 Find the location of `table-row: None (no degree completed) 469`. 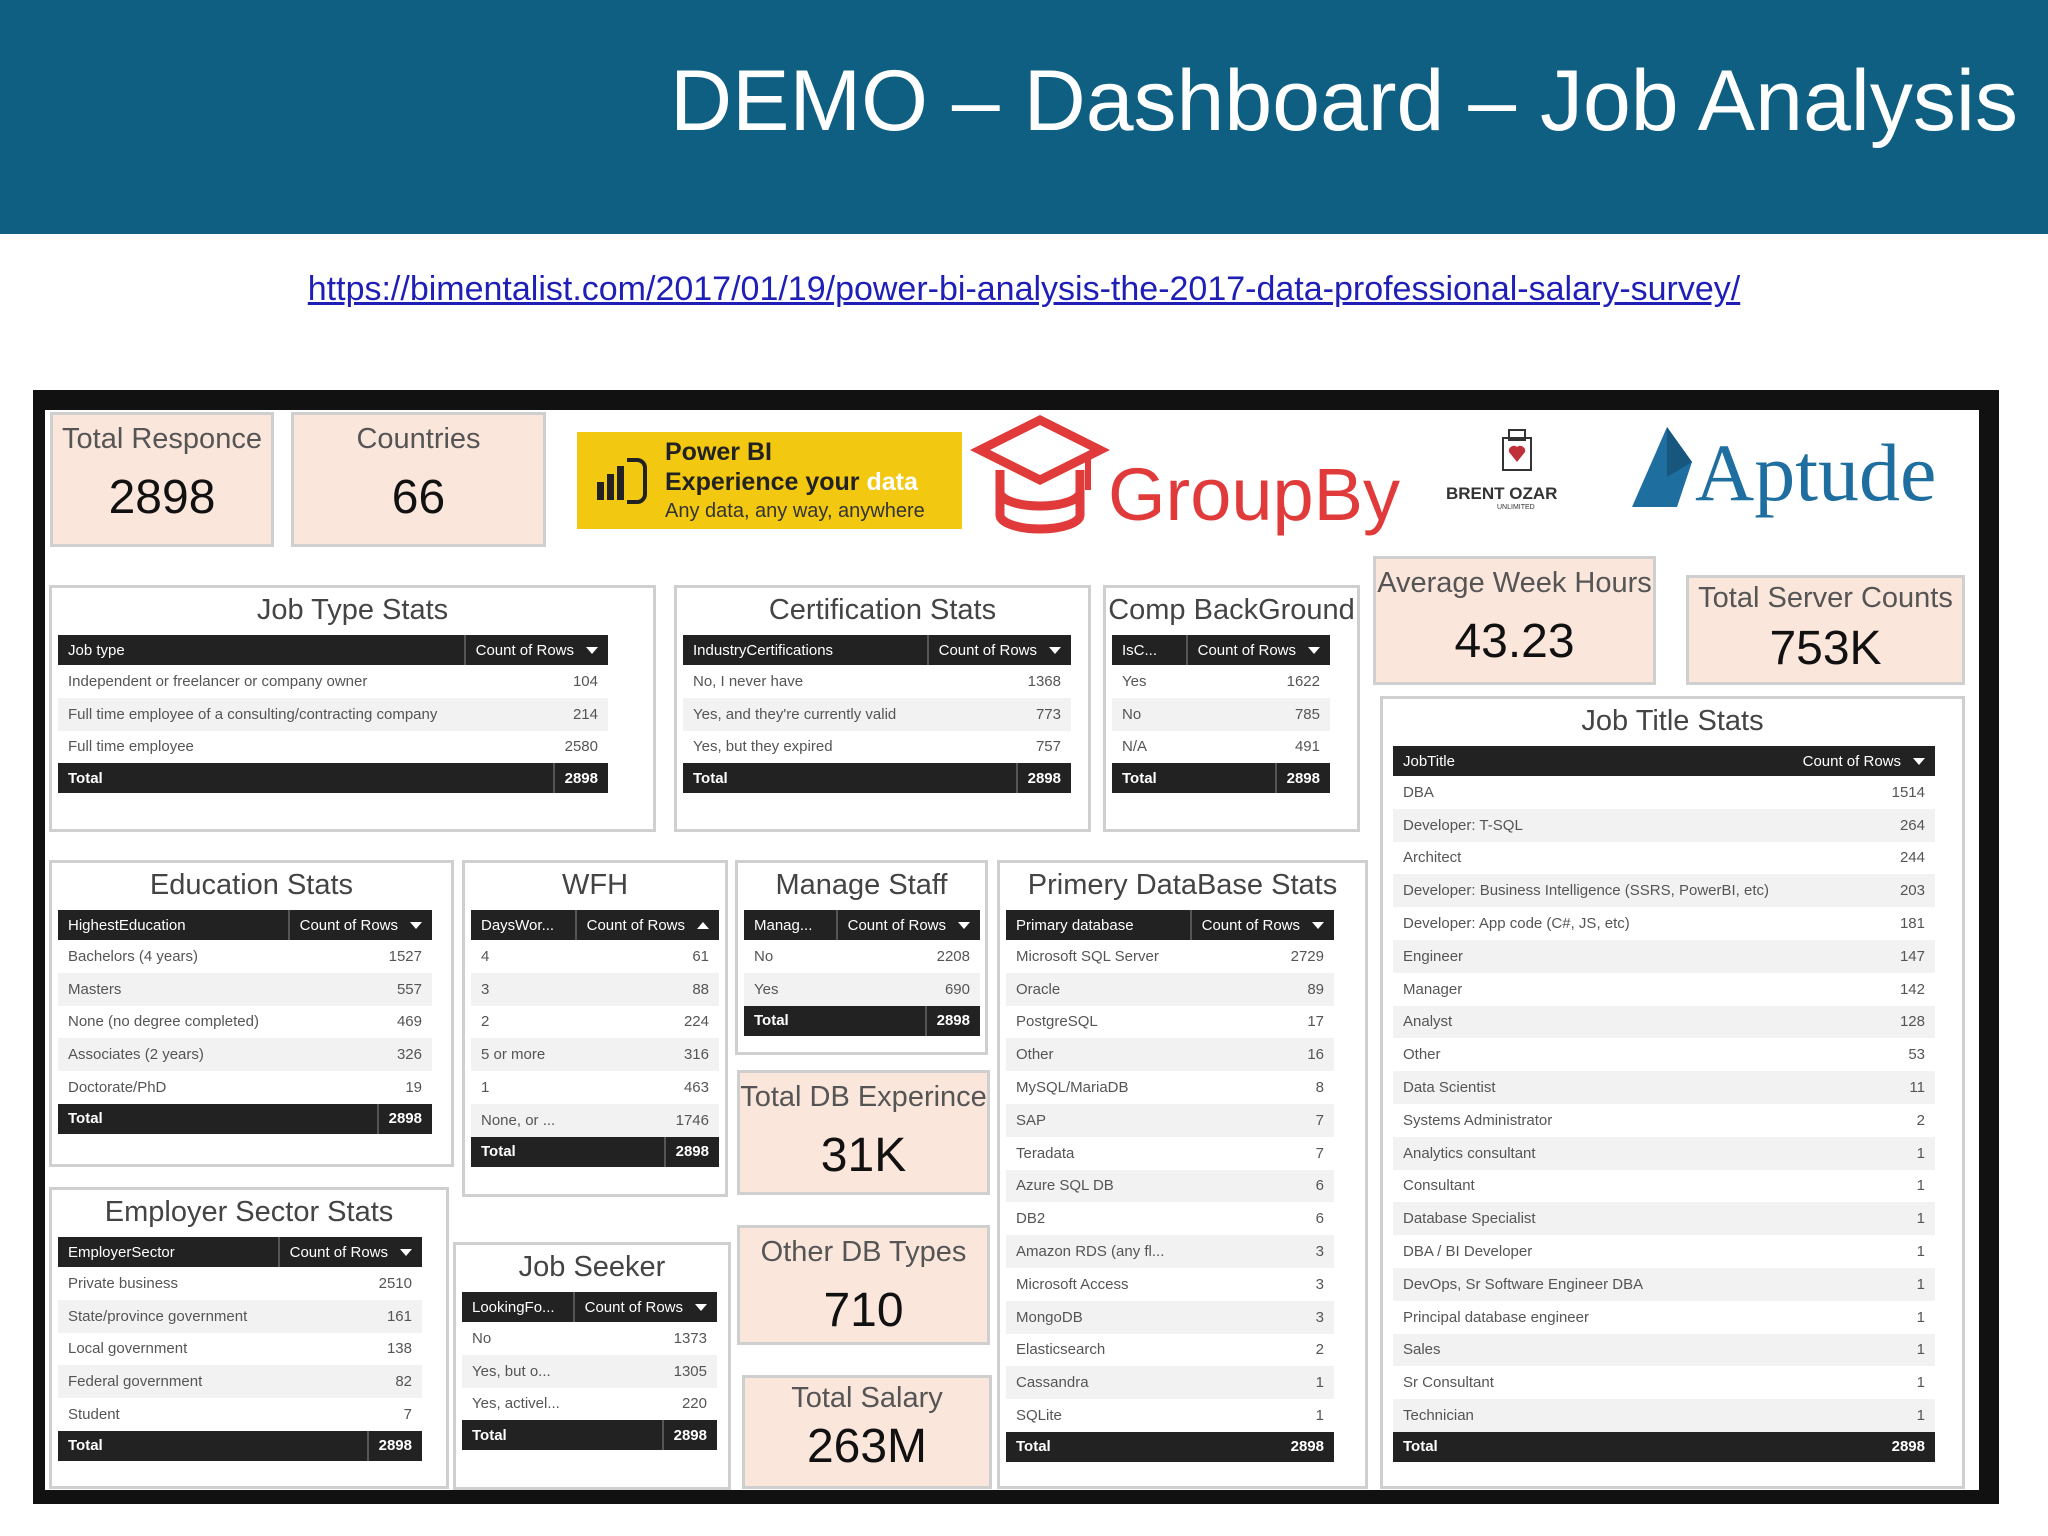

table-row: None (no degree completed) 469 is located at coordinates (245, 1022).